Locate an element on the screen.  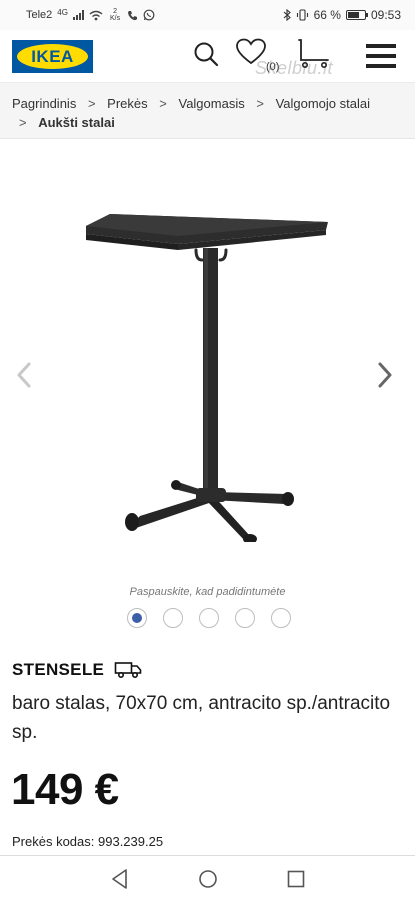
chevron-left-icon is located at coordinates (24, 375).